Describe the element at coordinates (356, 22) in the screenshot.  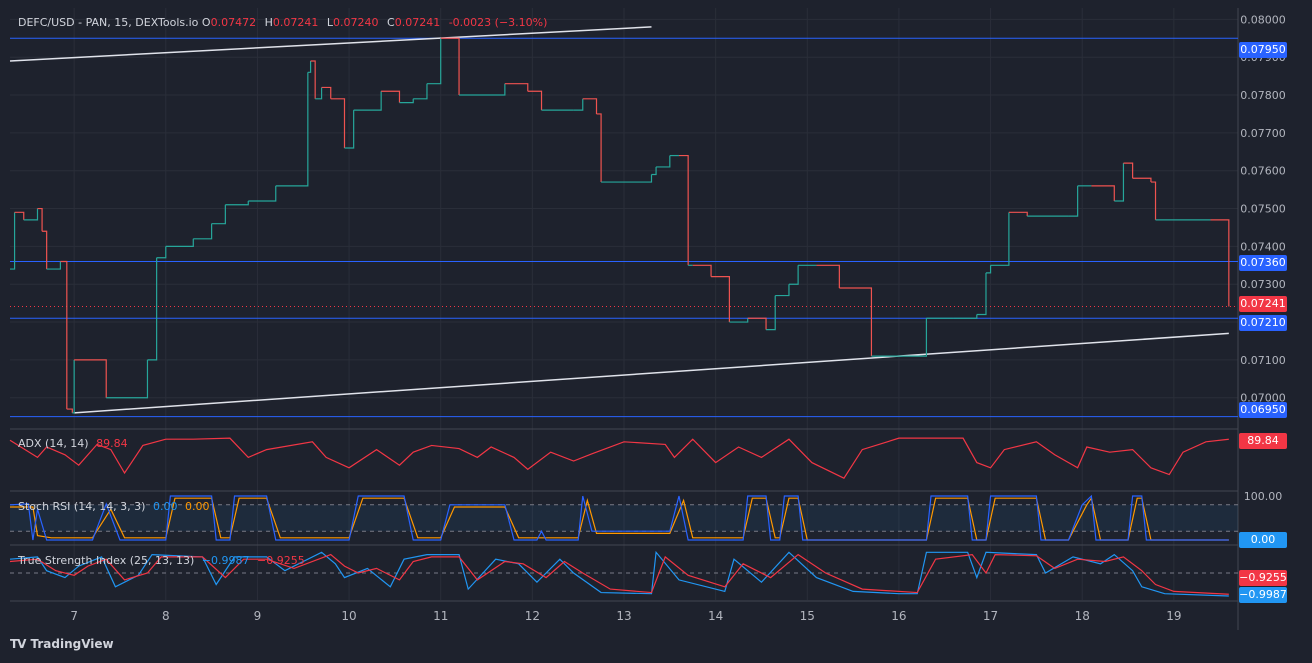
I see `low-value: 0.07240` at that location.